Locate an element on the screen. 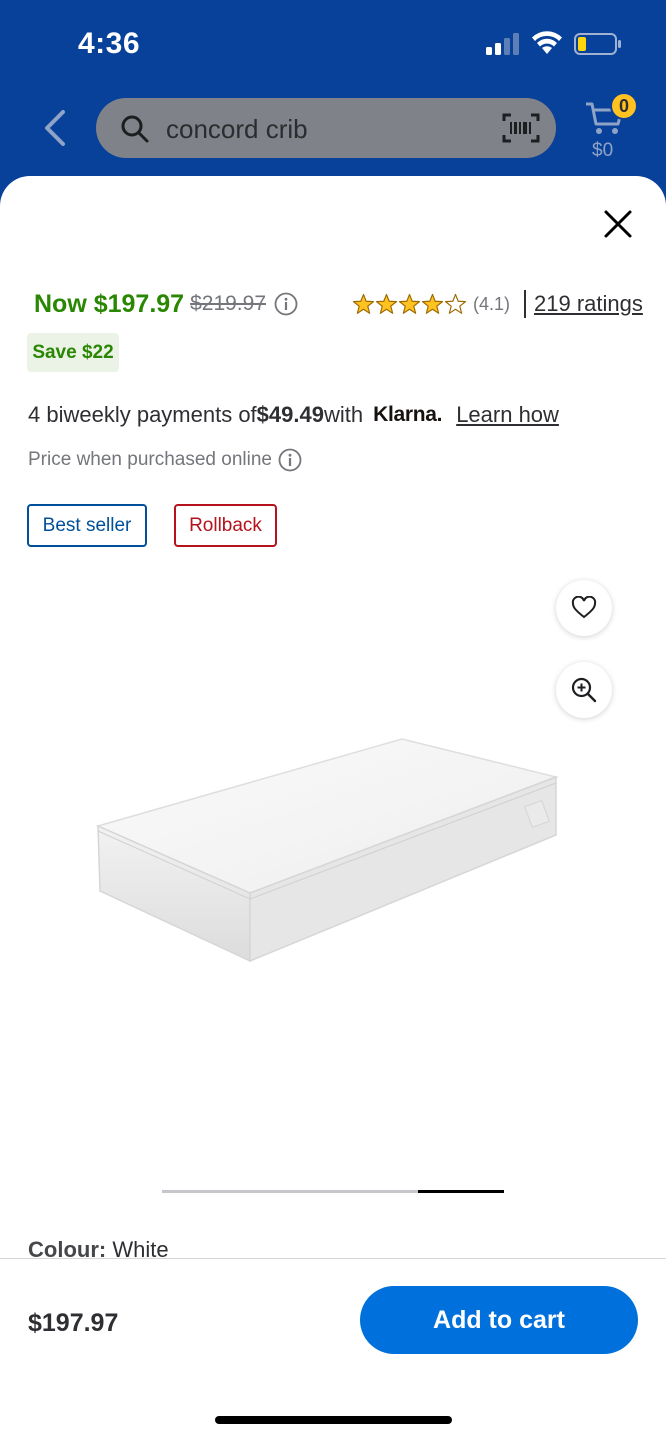 Image resolution: width=666 pixels, height=1440 pixels. search-icon is located at coordinates (135, 129).